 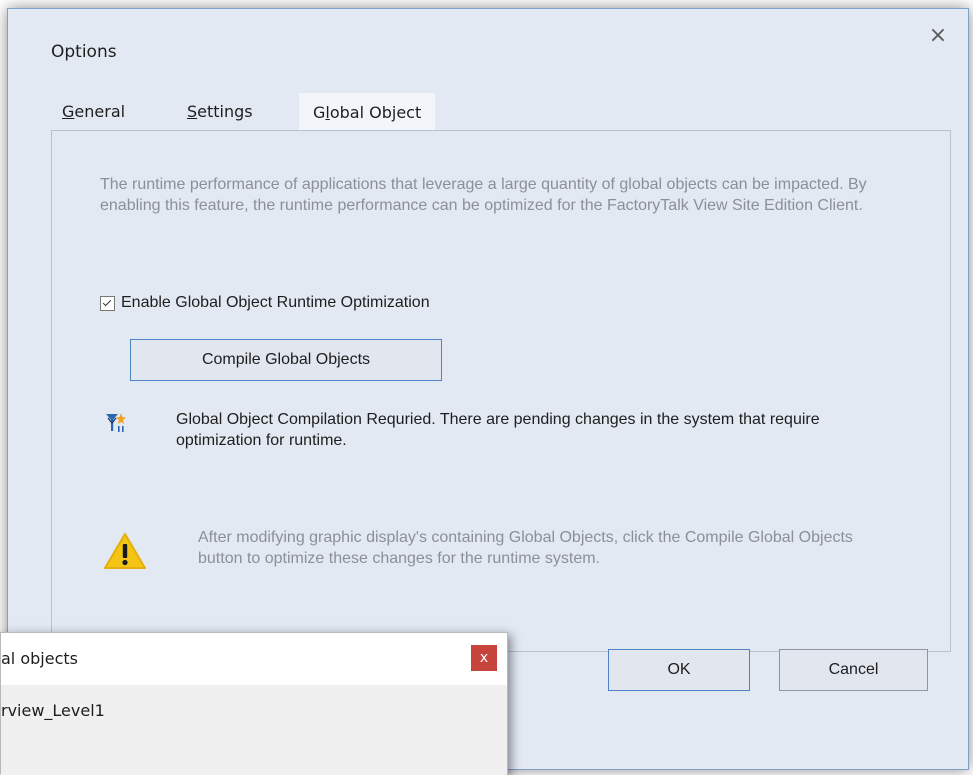 What do you see at coordinates (84, 52) in the screenshot?
I see `dialog-title: Options` at bounding box center [84, 52].